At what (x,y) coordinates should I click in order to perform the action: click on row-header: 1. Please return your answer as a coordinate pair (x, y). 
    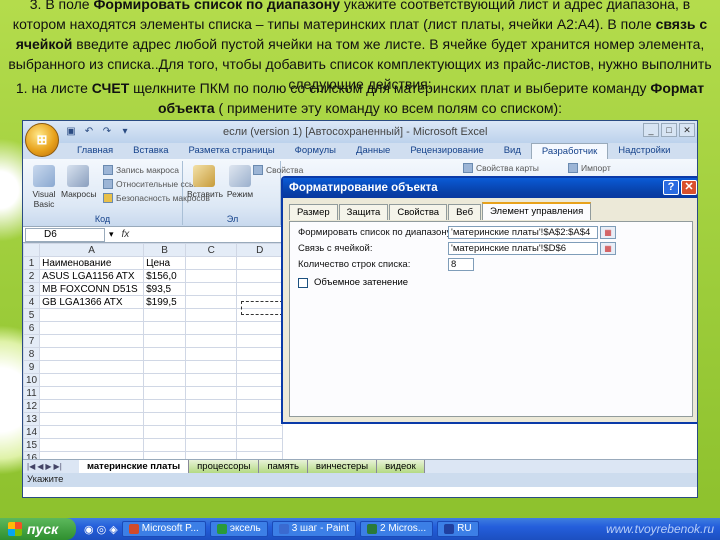
    Looking at the image, I should click on (32, 263).